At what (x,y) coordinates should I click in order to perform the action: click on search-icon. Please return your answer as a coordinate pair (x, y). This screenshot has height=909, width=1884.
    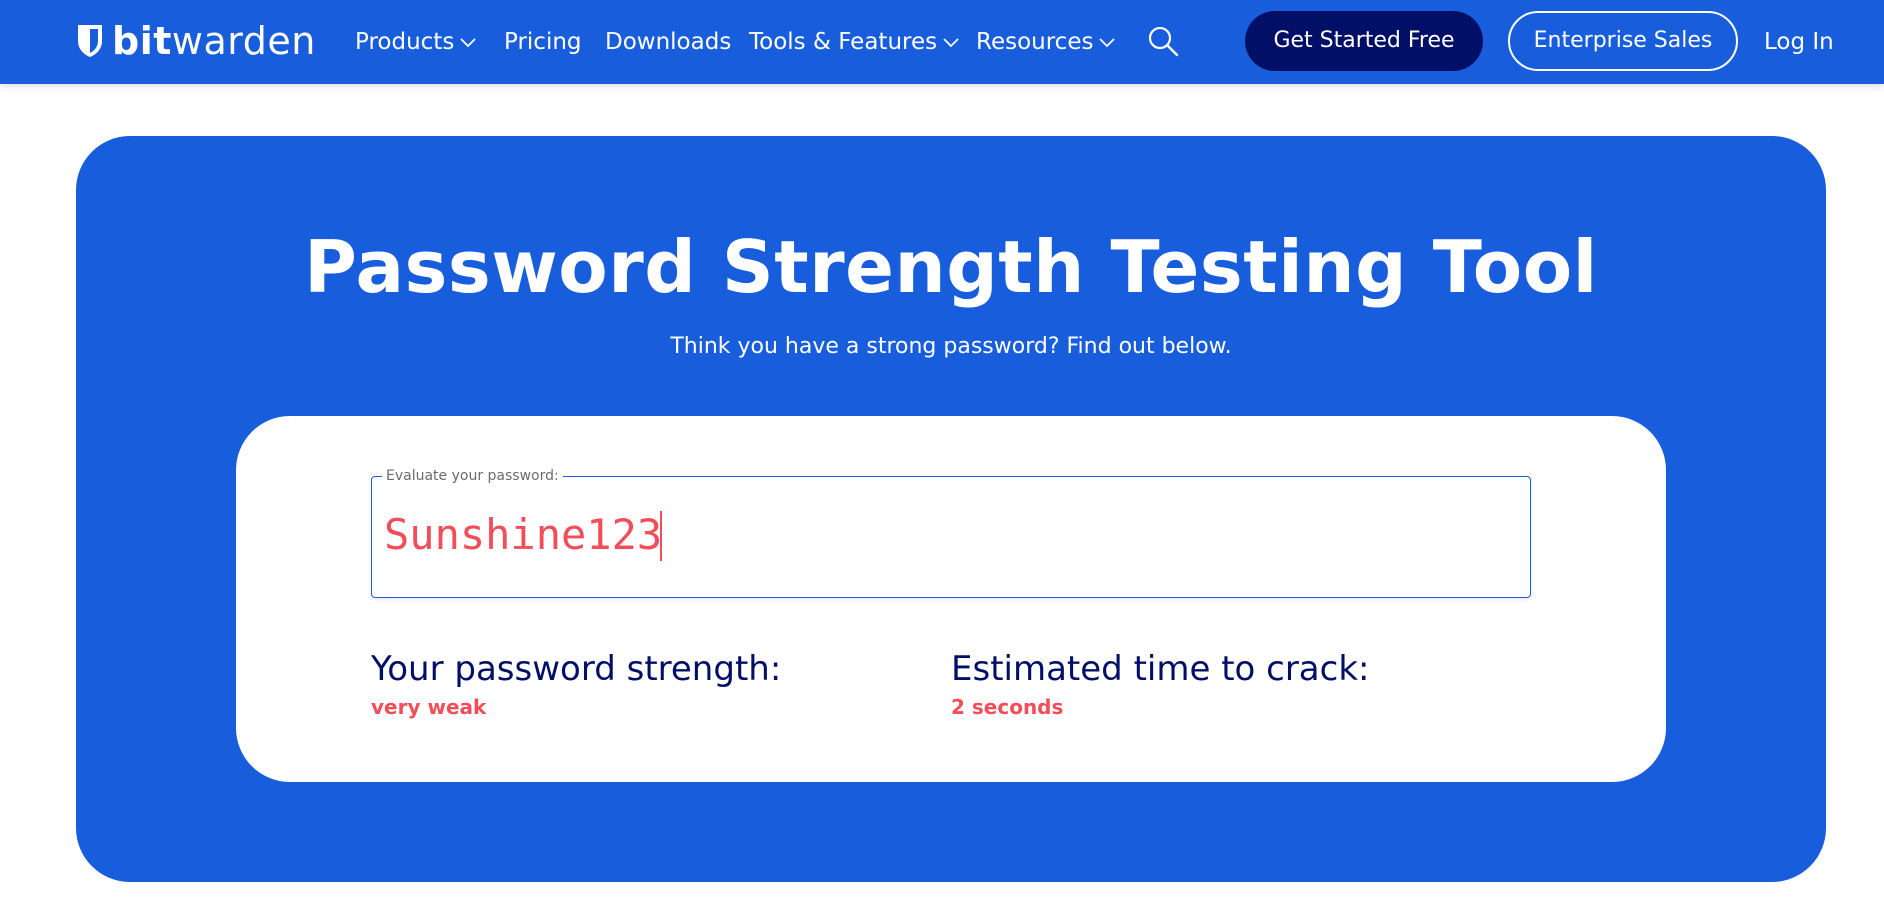
    Looking at the image, I should click on (1163, 41).